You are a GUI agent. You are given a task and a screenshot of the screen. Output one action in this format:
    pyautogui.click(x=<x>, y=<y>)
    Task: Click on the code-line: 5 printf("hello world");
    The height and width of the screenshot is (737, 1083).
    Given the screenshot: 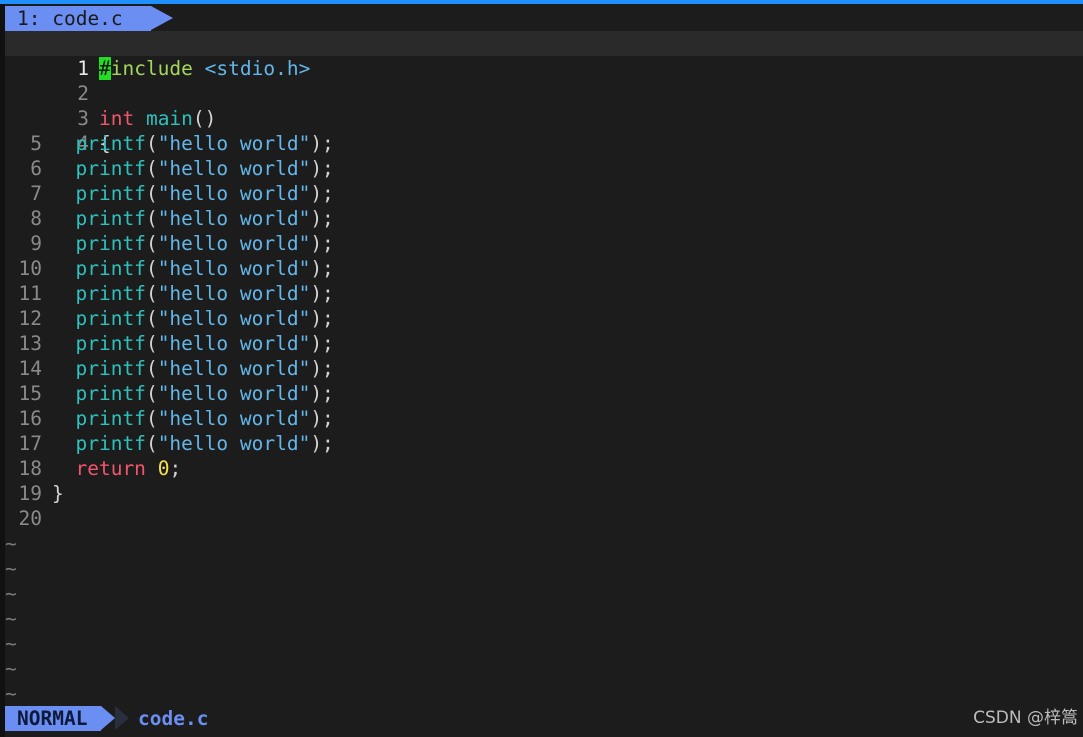 What is the action you would take?
    pyautogui.click(x=544, y=143)
    